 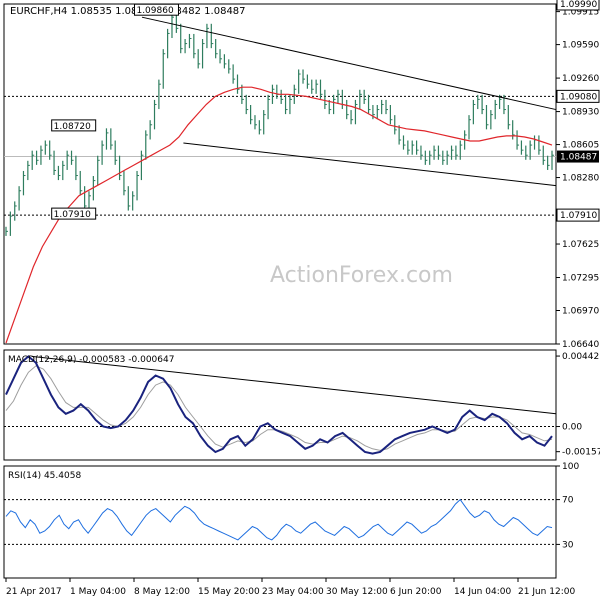 I want to click on annotation-label: 1.09860, so click(x=154, y=11).